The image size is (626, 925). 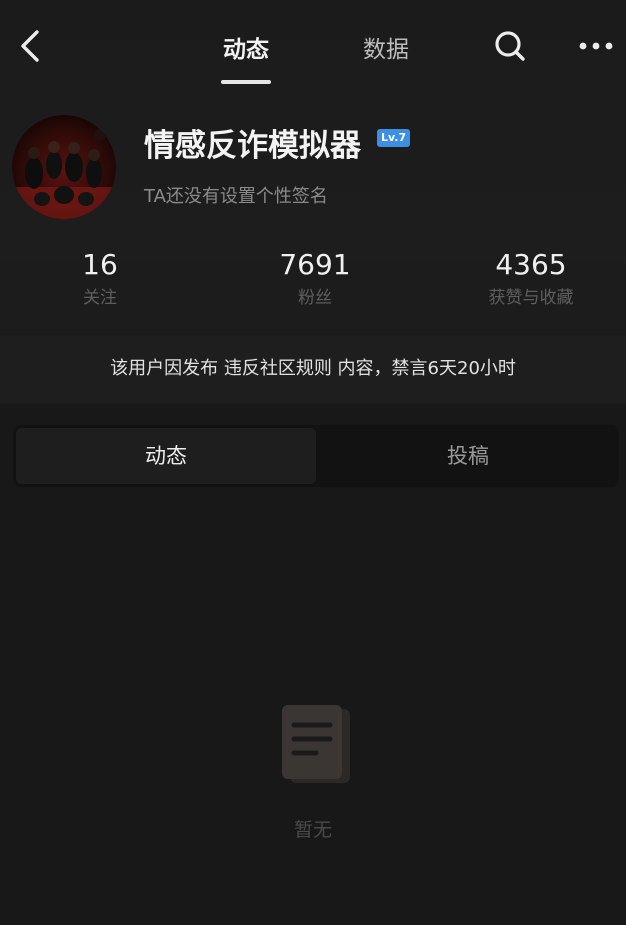 I want to click on search-icon, so click(x=510, y=46).